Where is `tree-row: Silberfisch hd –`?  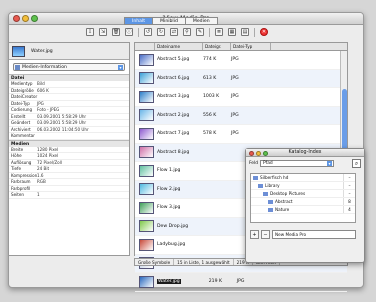 tree-row: Silberfisch hd – is located at coordinates (303, 178).